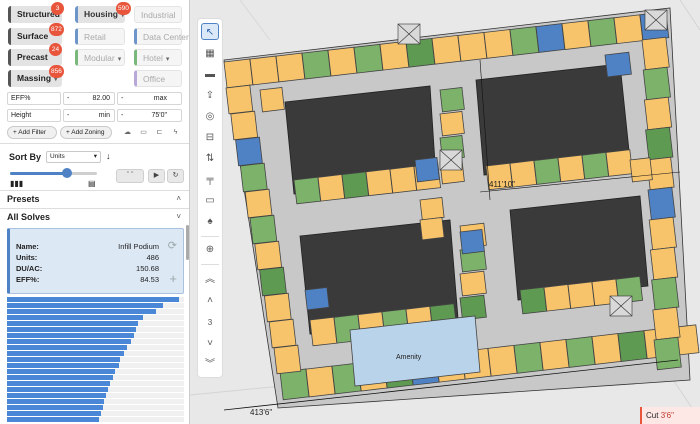  What do you see at coordinates (149, 115) in the screenshot?
I see `filter-height-bound: - 75'0"` at bounding box center [149, 115].